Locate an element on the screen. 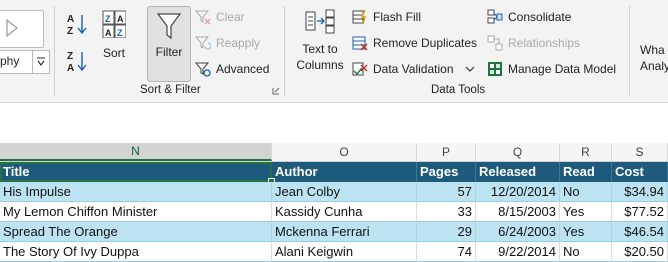 The height and width of the screenshot is (262, 668). column-header-n: N is located at coordinates (136, 152).